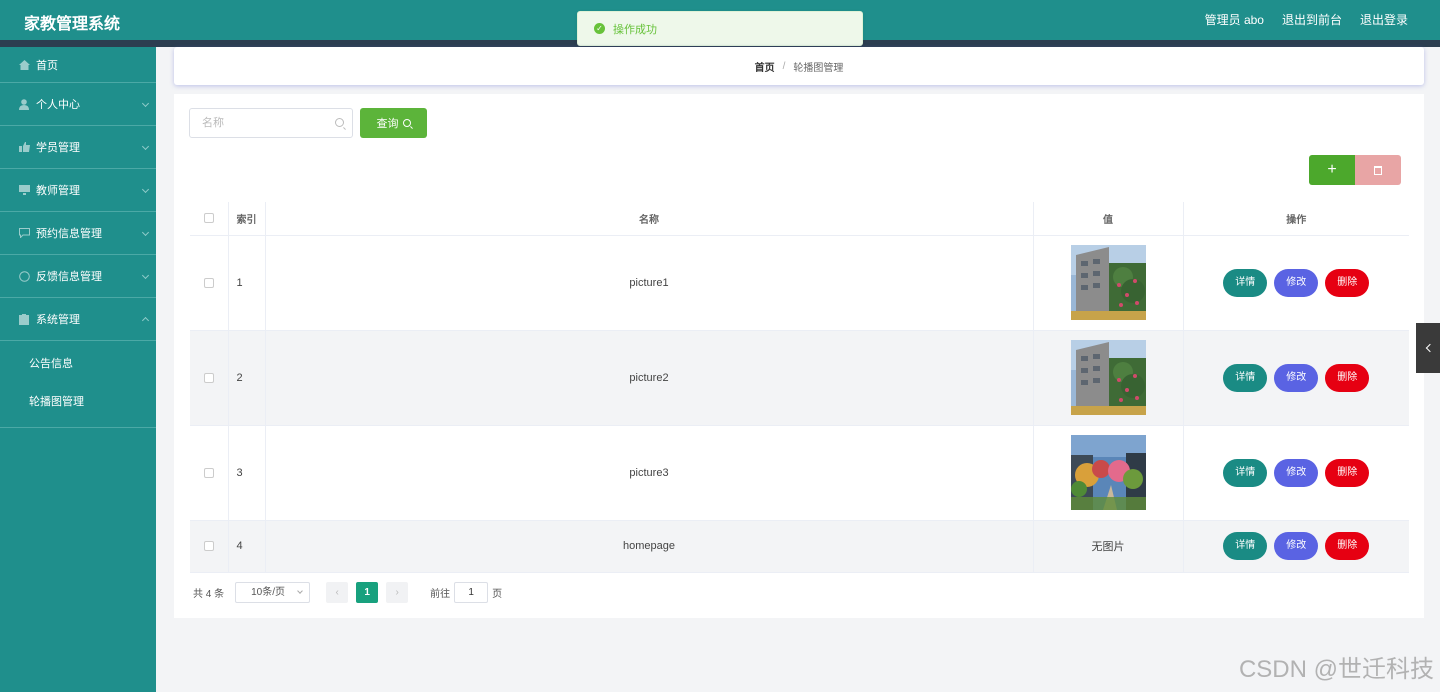 This screenshot has height=692, width=1440. I want to click on row-name: picture3, so click(649, 473).